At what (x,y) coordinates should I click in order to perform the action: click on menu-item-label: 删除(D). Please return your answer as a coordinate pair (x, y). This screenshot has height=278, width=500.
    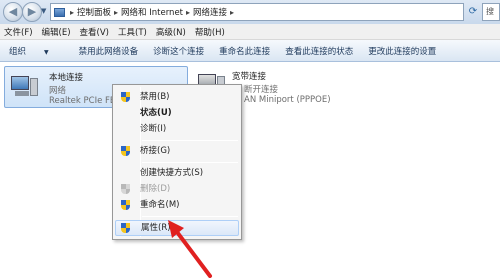
    Looking at the image, I should click on (155, 189).